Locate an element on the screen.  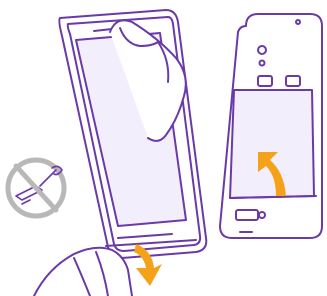
curved-arrow-icon is located at coordinates (148, 265).